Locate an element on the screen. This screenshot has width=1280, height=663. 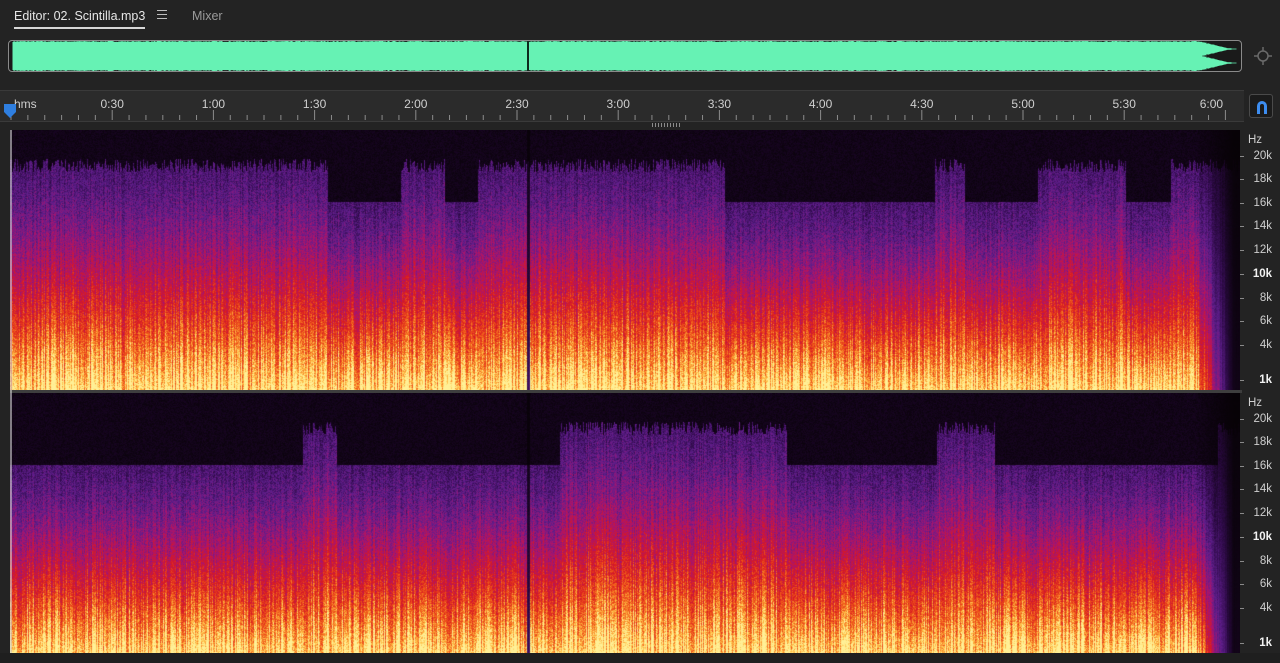
zoom-navigator-icon is located at coordinates (1263, 56).